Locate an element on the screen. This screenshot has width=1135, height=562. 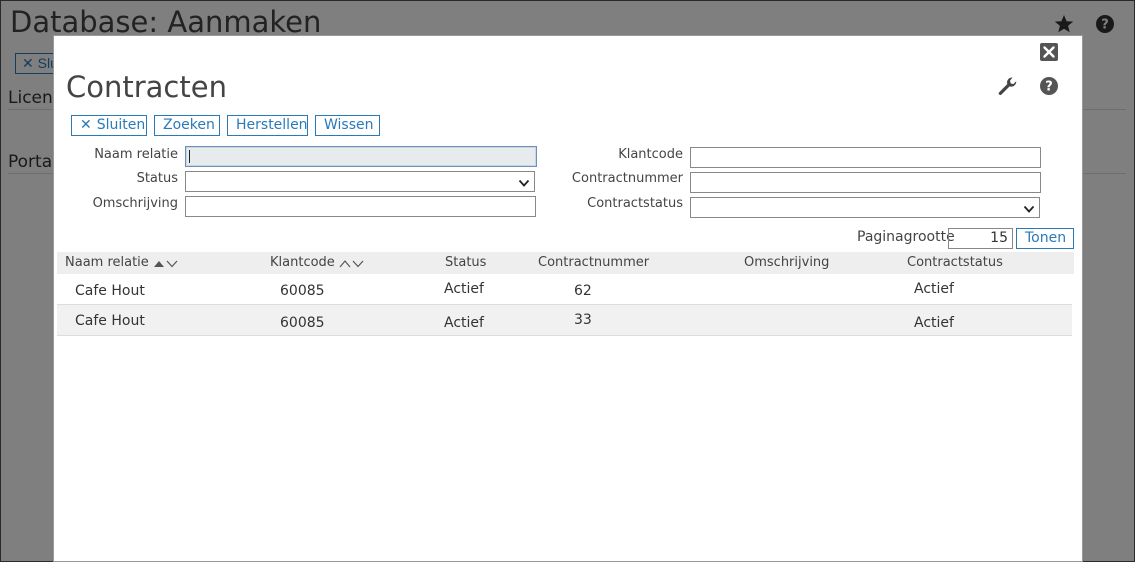
page-size-label: Paginagrootte is located at coordinates (906, 237).